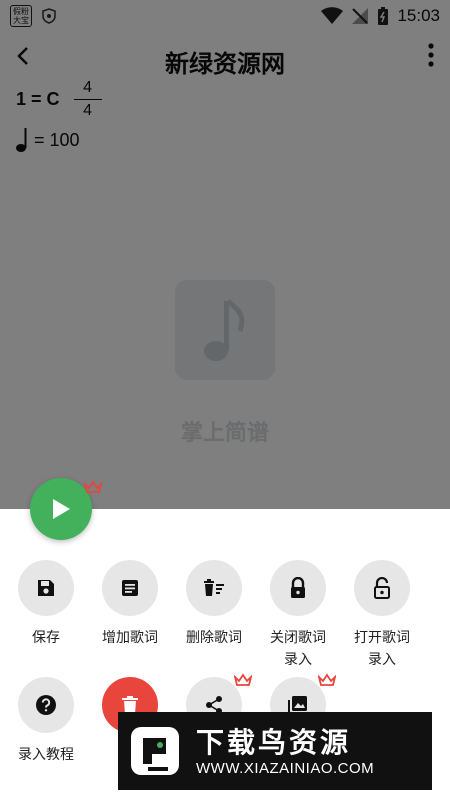 The height and width of the screenshot is (800, 450). What do you see at coordinates (155, 751) in the screenshot?
I see `bird-logo-icon` at bounding box center [155, 751].